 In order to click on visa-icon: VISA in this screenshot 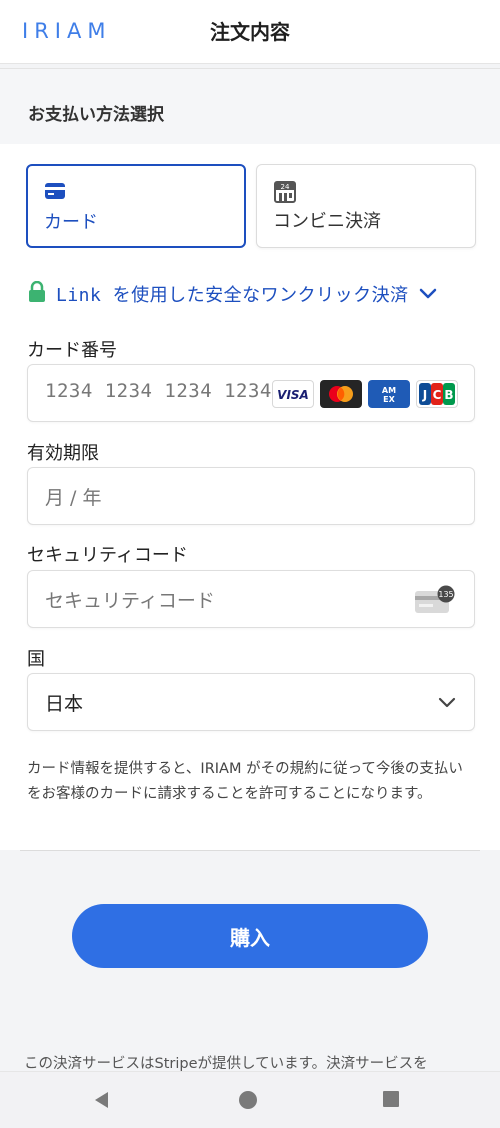, I will do `click(293, 394)`.